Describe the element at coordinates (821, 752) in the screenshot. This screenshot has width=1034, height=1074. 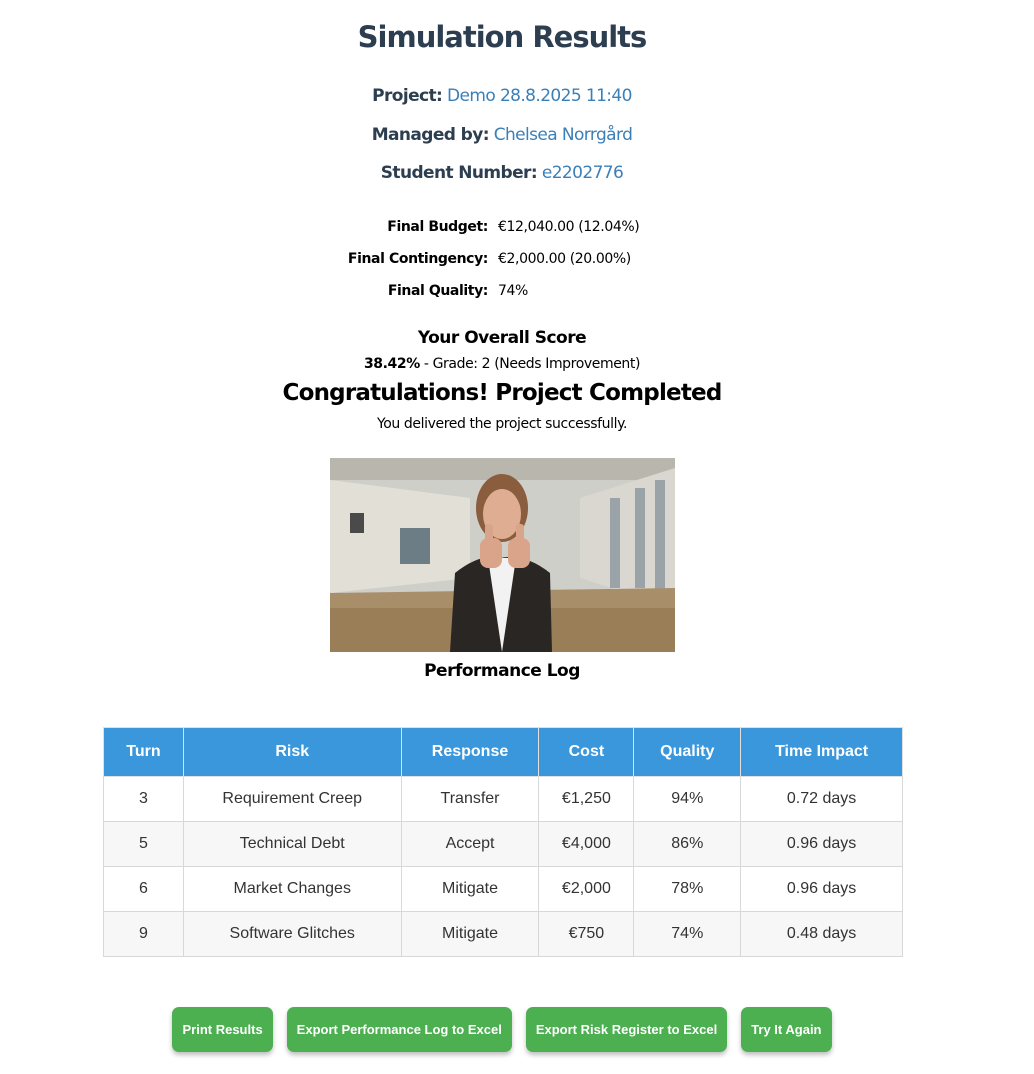
I see `column-header-time-impact: Time Impact` at that location.